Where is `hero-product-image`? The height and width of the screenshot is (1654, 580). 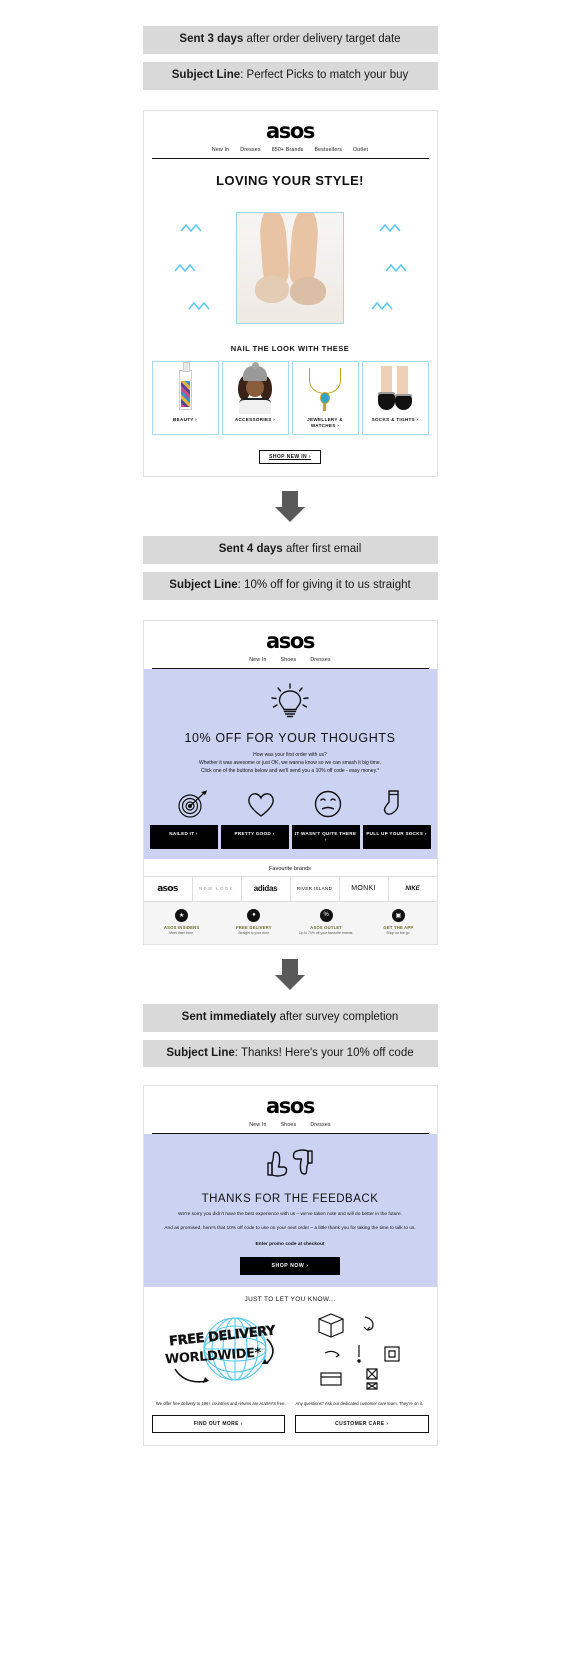 hero-product-image is located at coordinates (290, 267).